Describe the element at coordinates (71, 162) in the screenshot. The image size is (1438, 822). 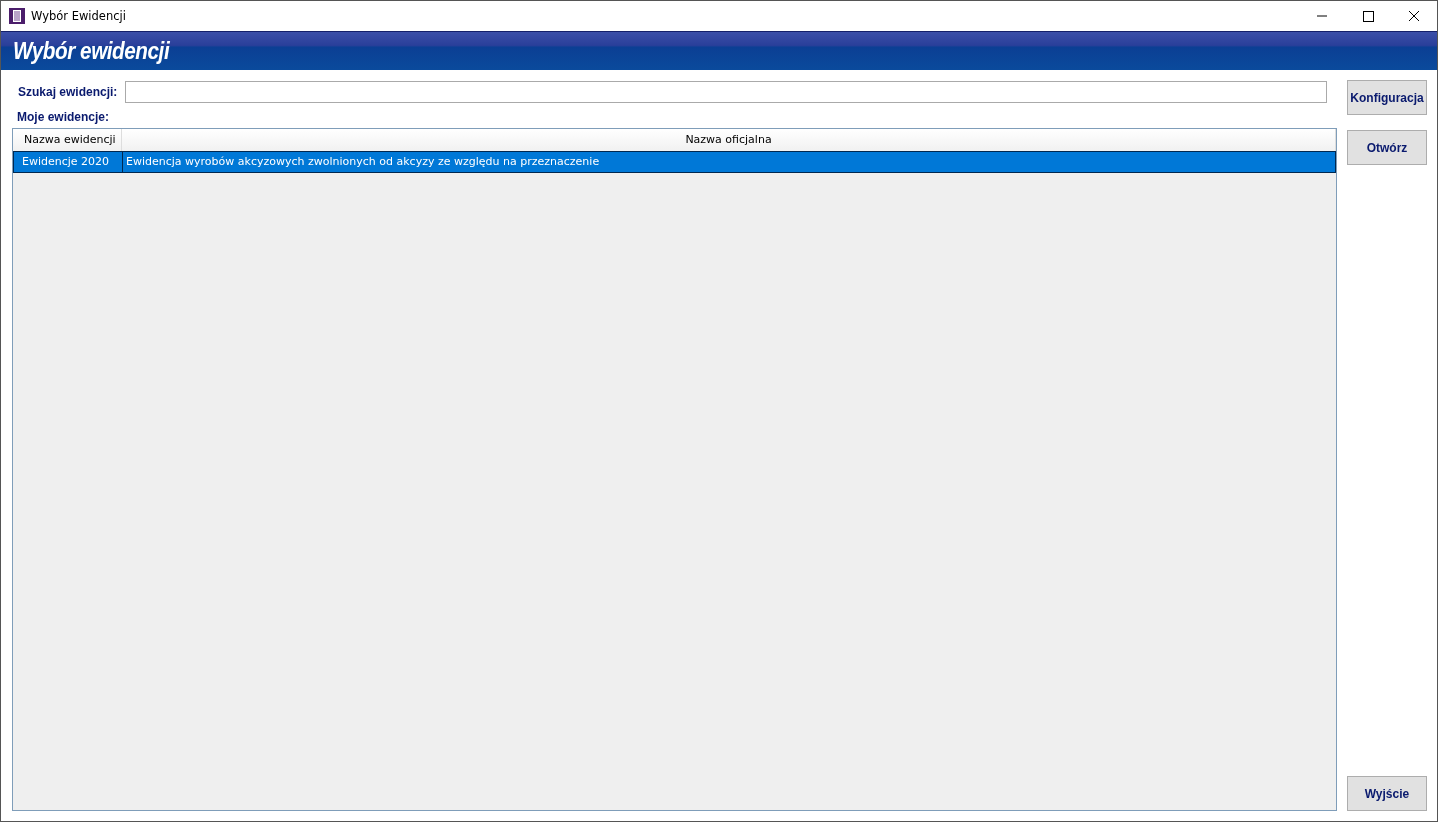
I see `table-cell: Ewidencje 2020` at that location.